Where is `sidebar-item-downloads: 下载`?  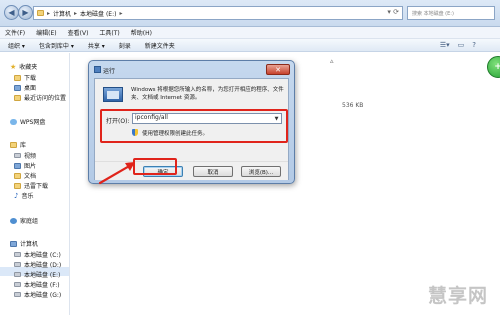 sidebar-item-downloads: 下载 is located at coordinates (25, 77).